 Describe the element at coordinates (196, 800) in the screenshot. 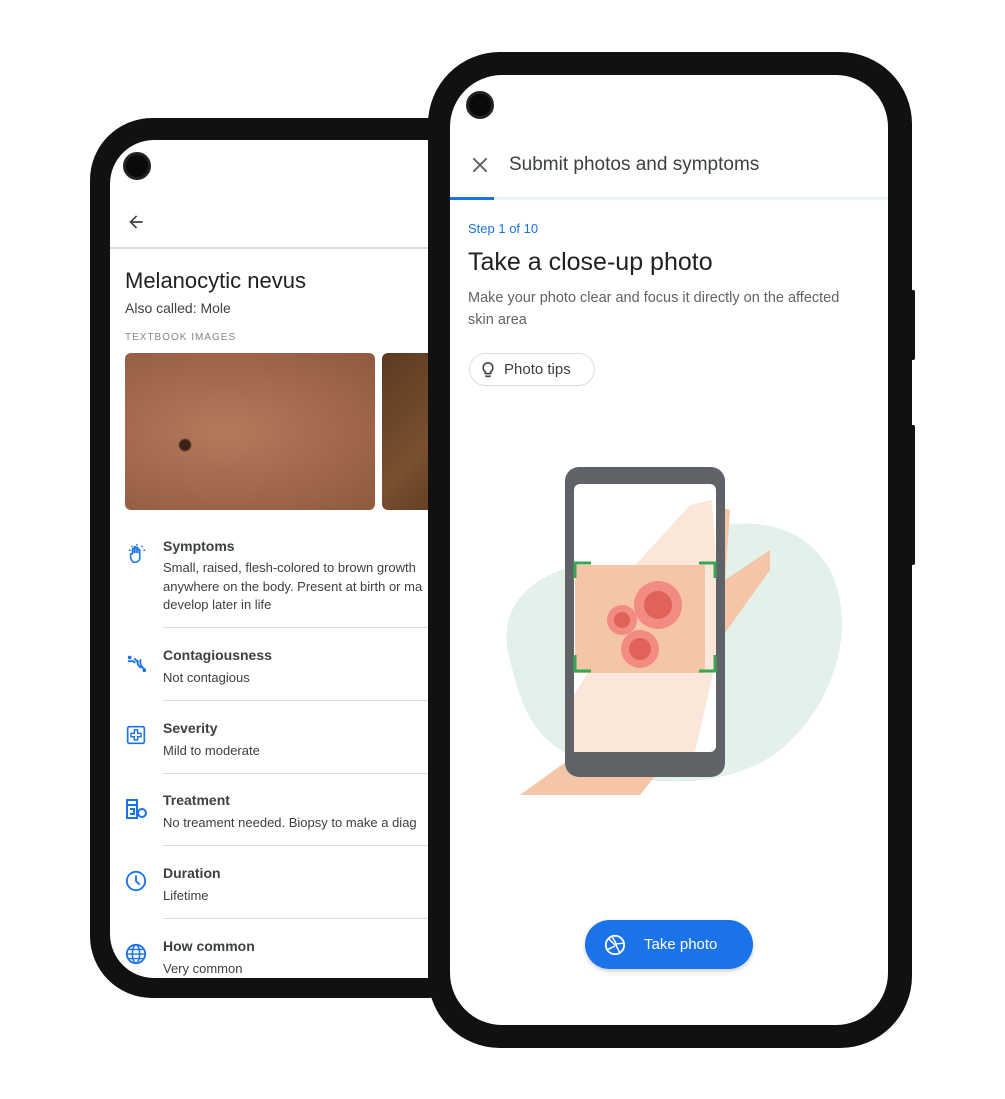

I see `treatment-title: Treatment` at that location.